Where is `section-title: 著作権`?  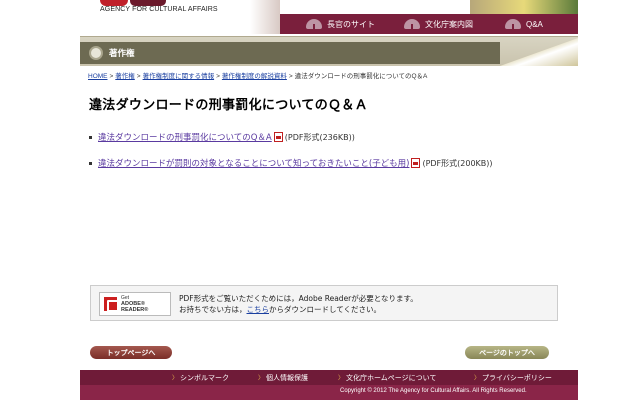 section-title: 著作権 is located at coordinates (122, 53).